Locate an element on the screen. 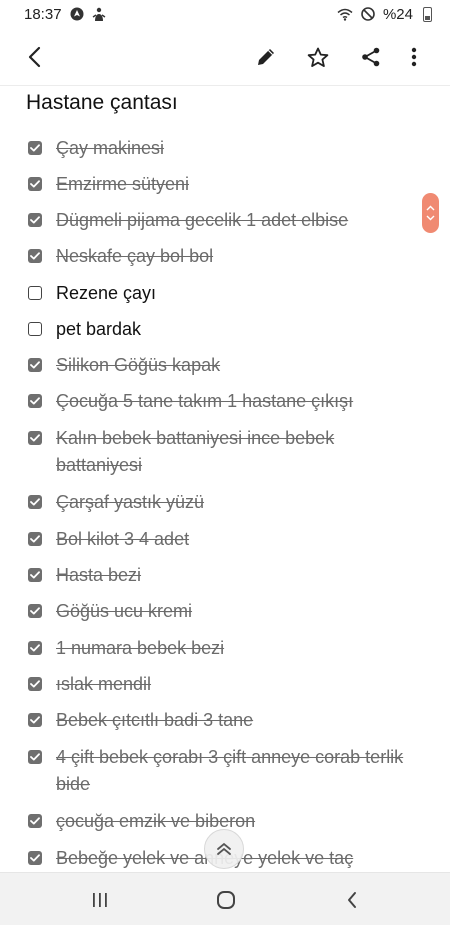  checklist-item-text: Bebek çıtcıtlı badi 3 tane is located at coordinates (154, 720).